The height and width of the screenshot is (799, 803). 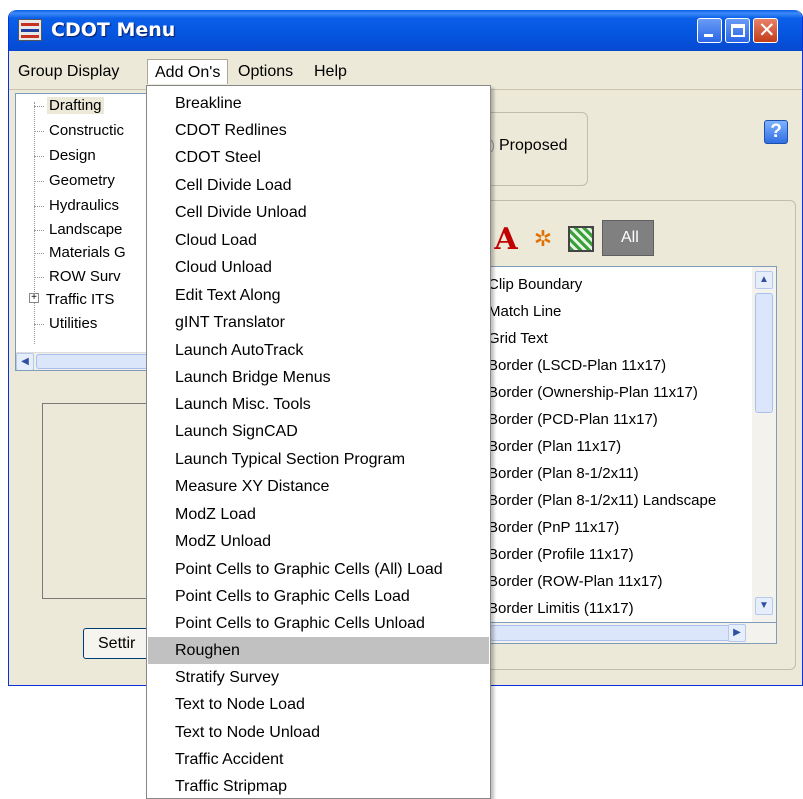 What do you see at coordinates (518, 338) in the screenshot?
I see `cell-list-item: Grid Text` at bounding box center [518, 338].